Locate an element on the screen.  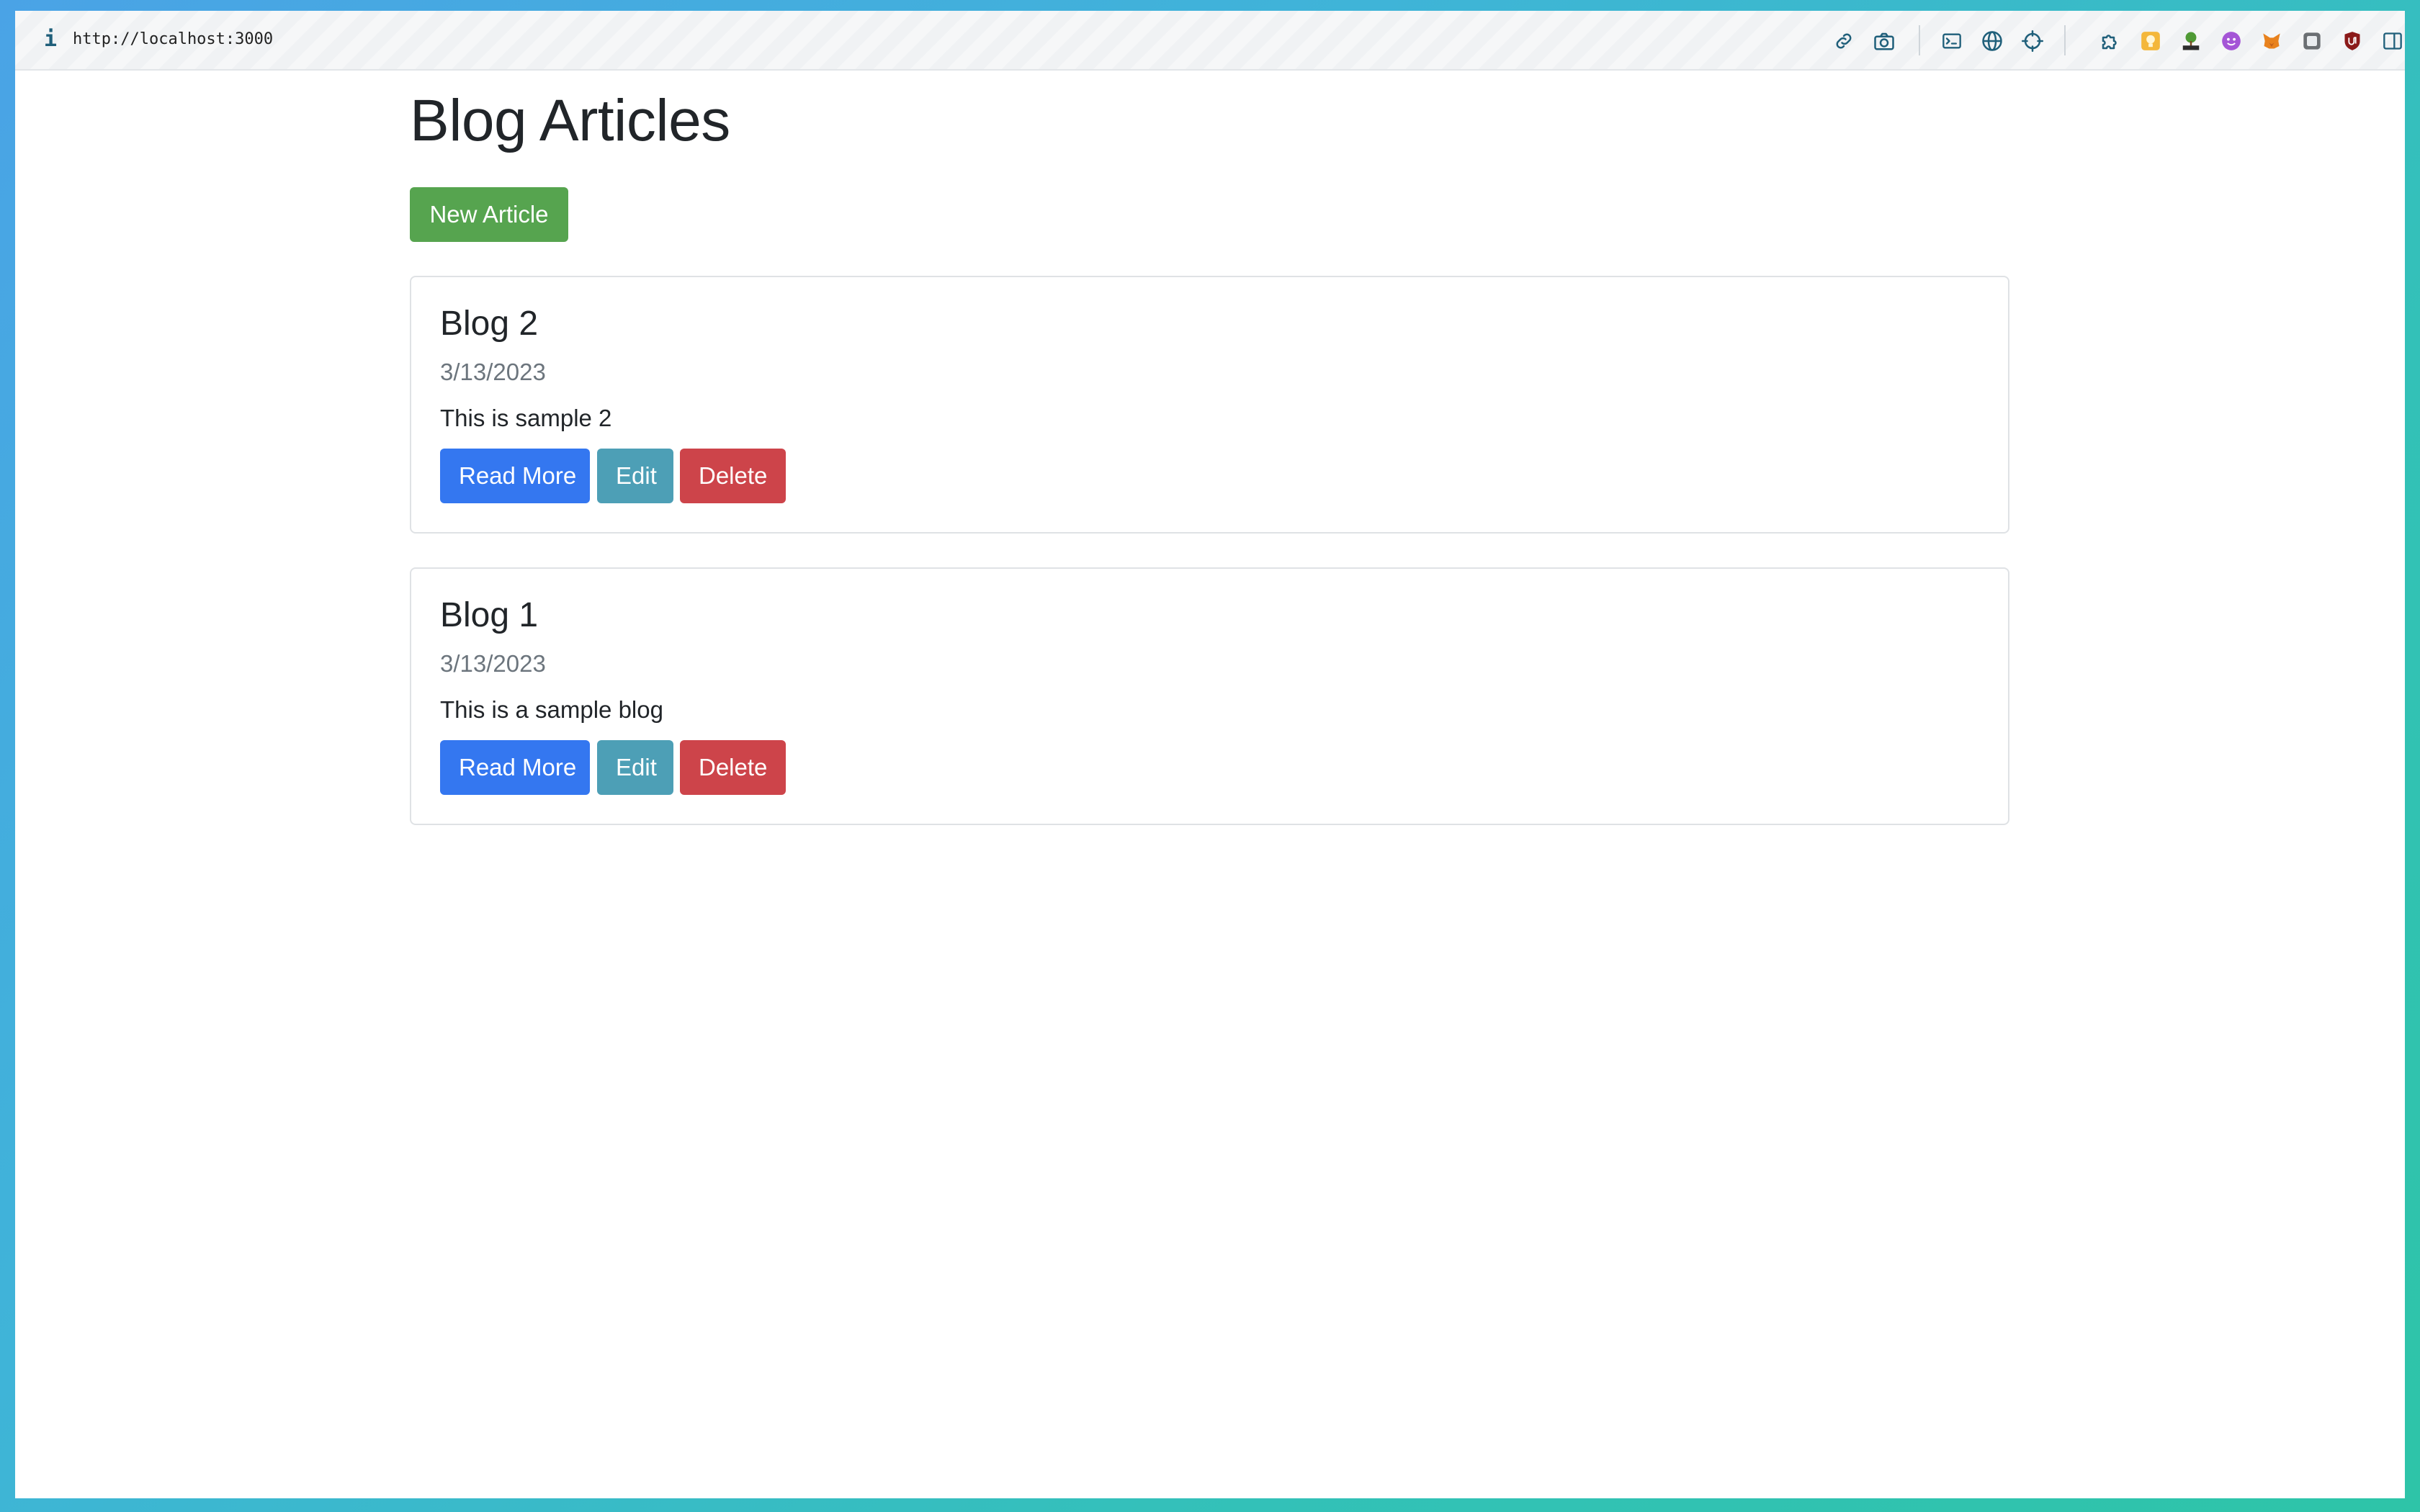
crosshair-icon is located at coordinates (2032, 41).